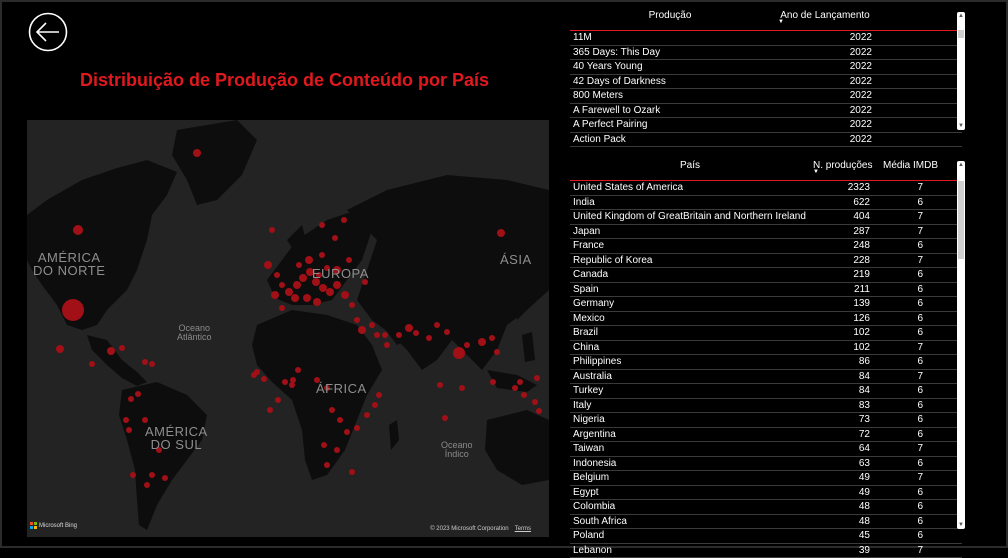  Describe the element at coordinates (766, 231) in the screenshot. I see `table-row: Japan 287 7` at that location.